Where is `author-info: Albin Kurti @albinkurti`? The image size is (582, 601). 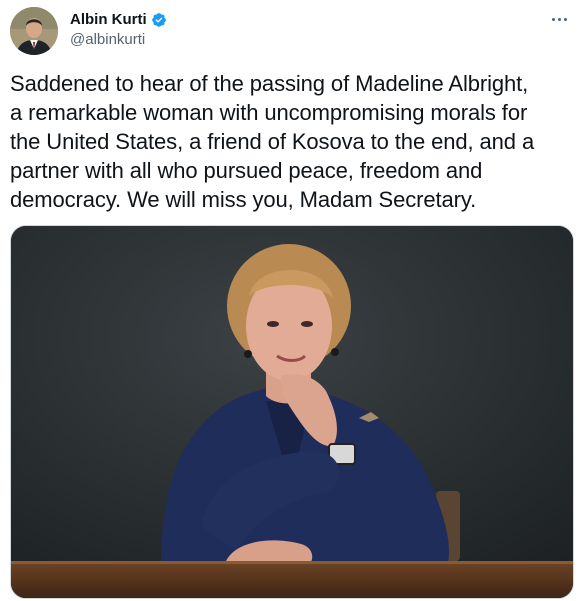
author-info: Albin Kurti @albinkurti is located at coordinates (118, 29).